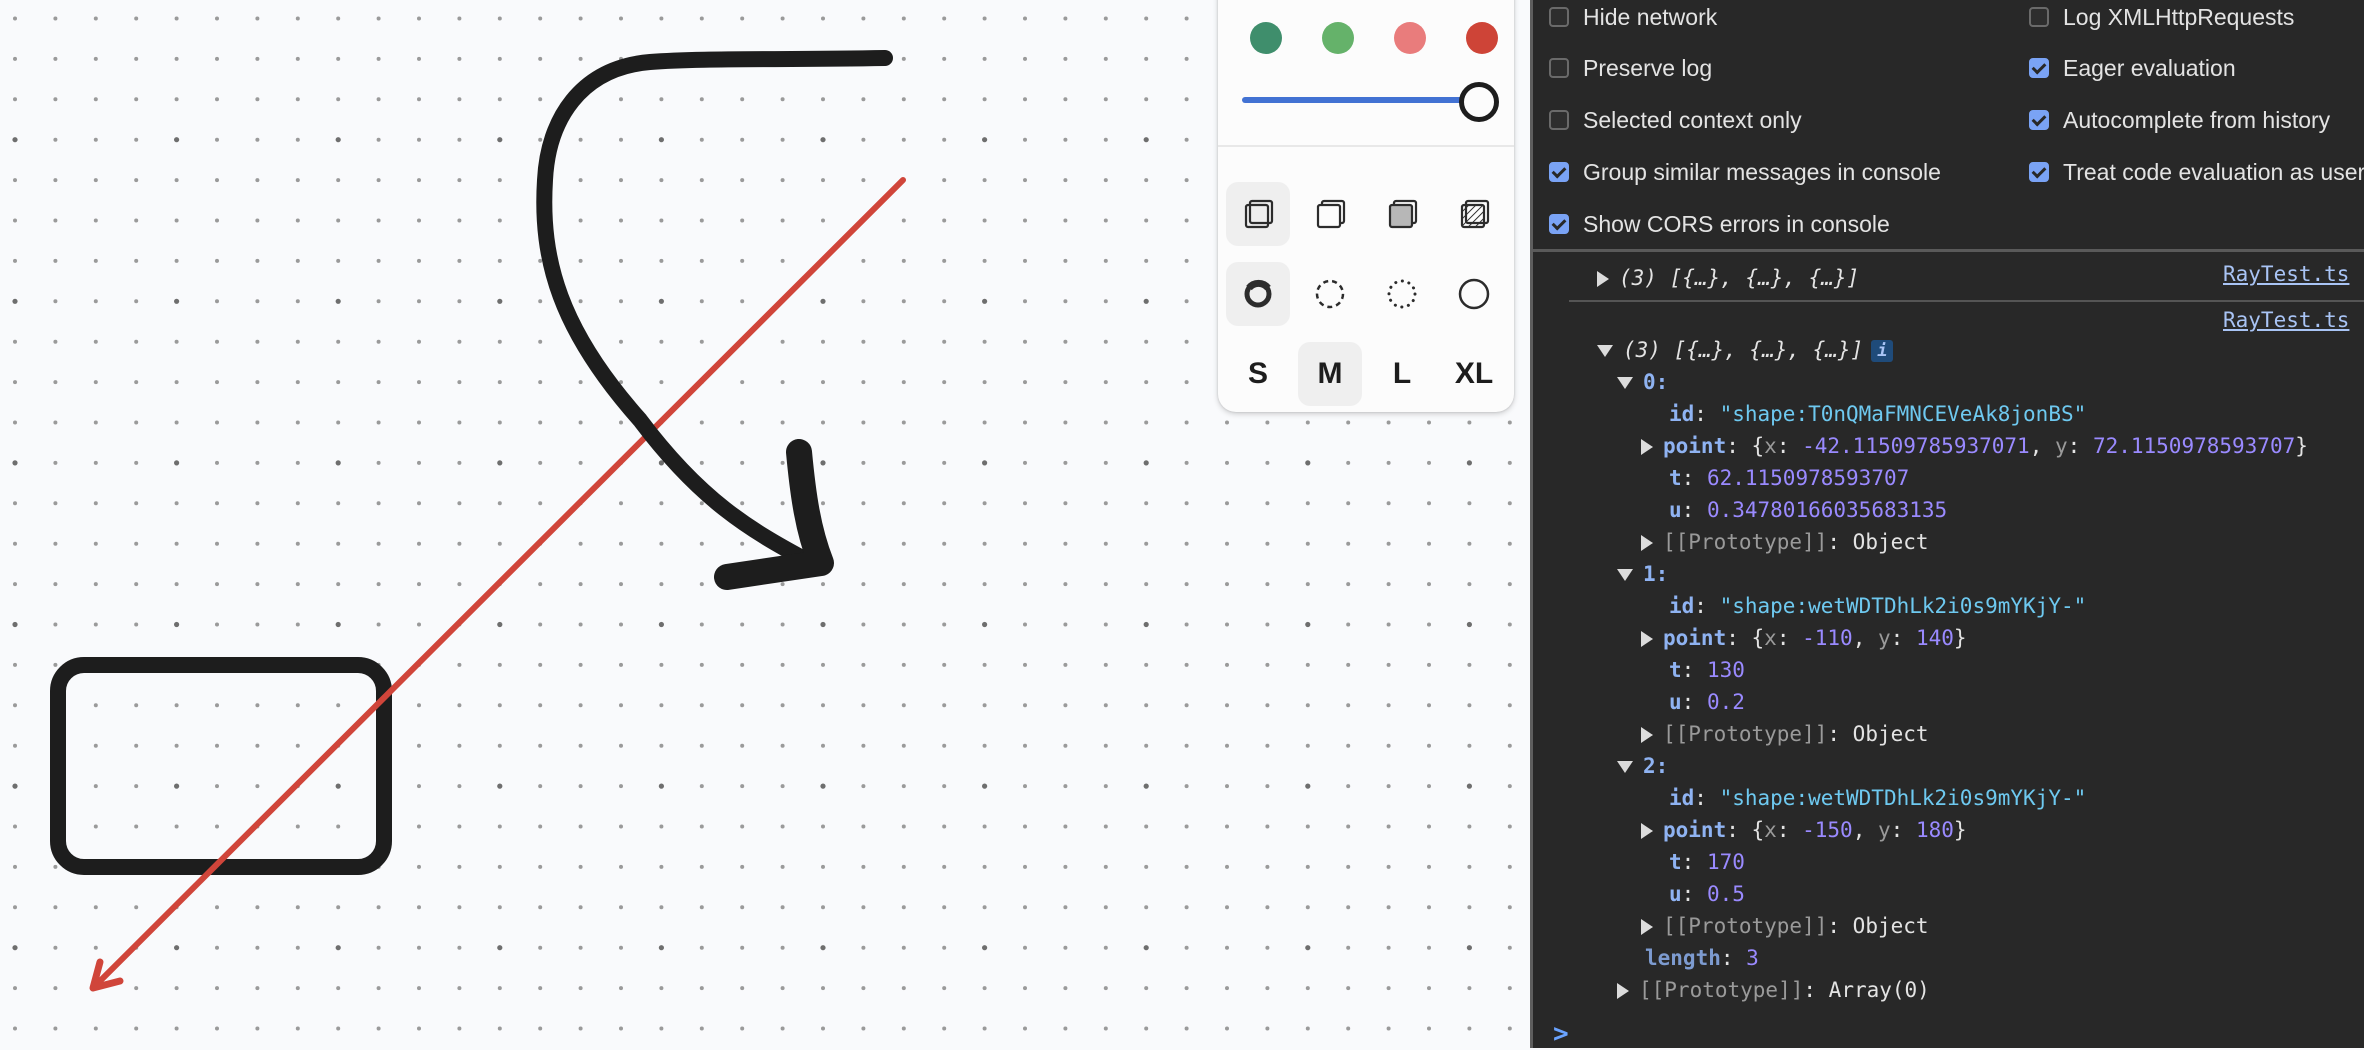 The width and height of the screenshot is (2364, 1050). I want to click on u-value: 0.2, so click(1725, 702).